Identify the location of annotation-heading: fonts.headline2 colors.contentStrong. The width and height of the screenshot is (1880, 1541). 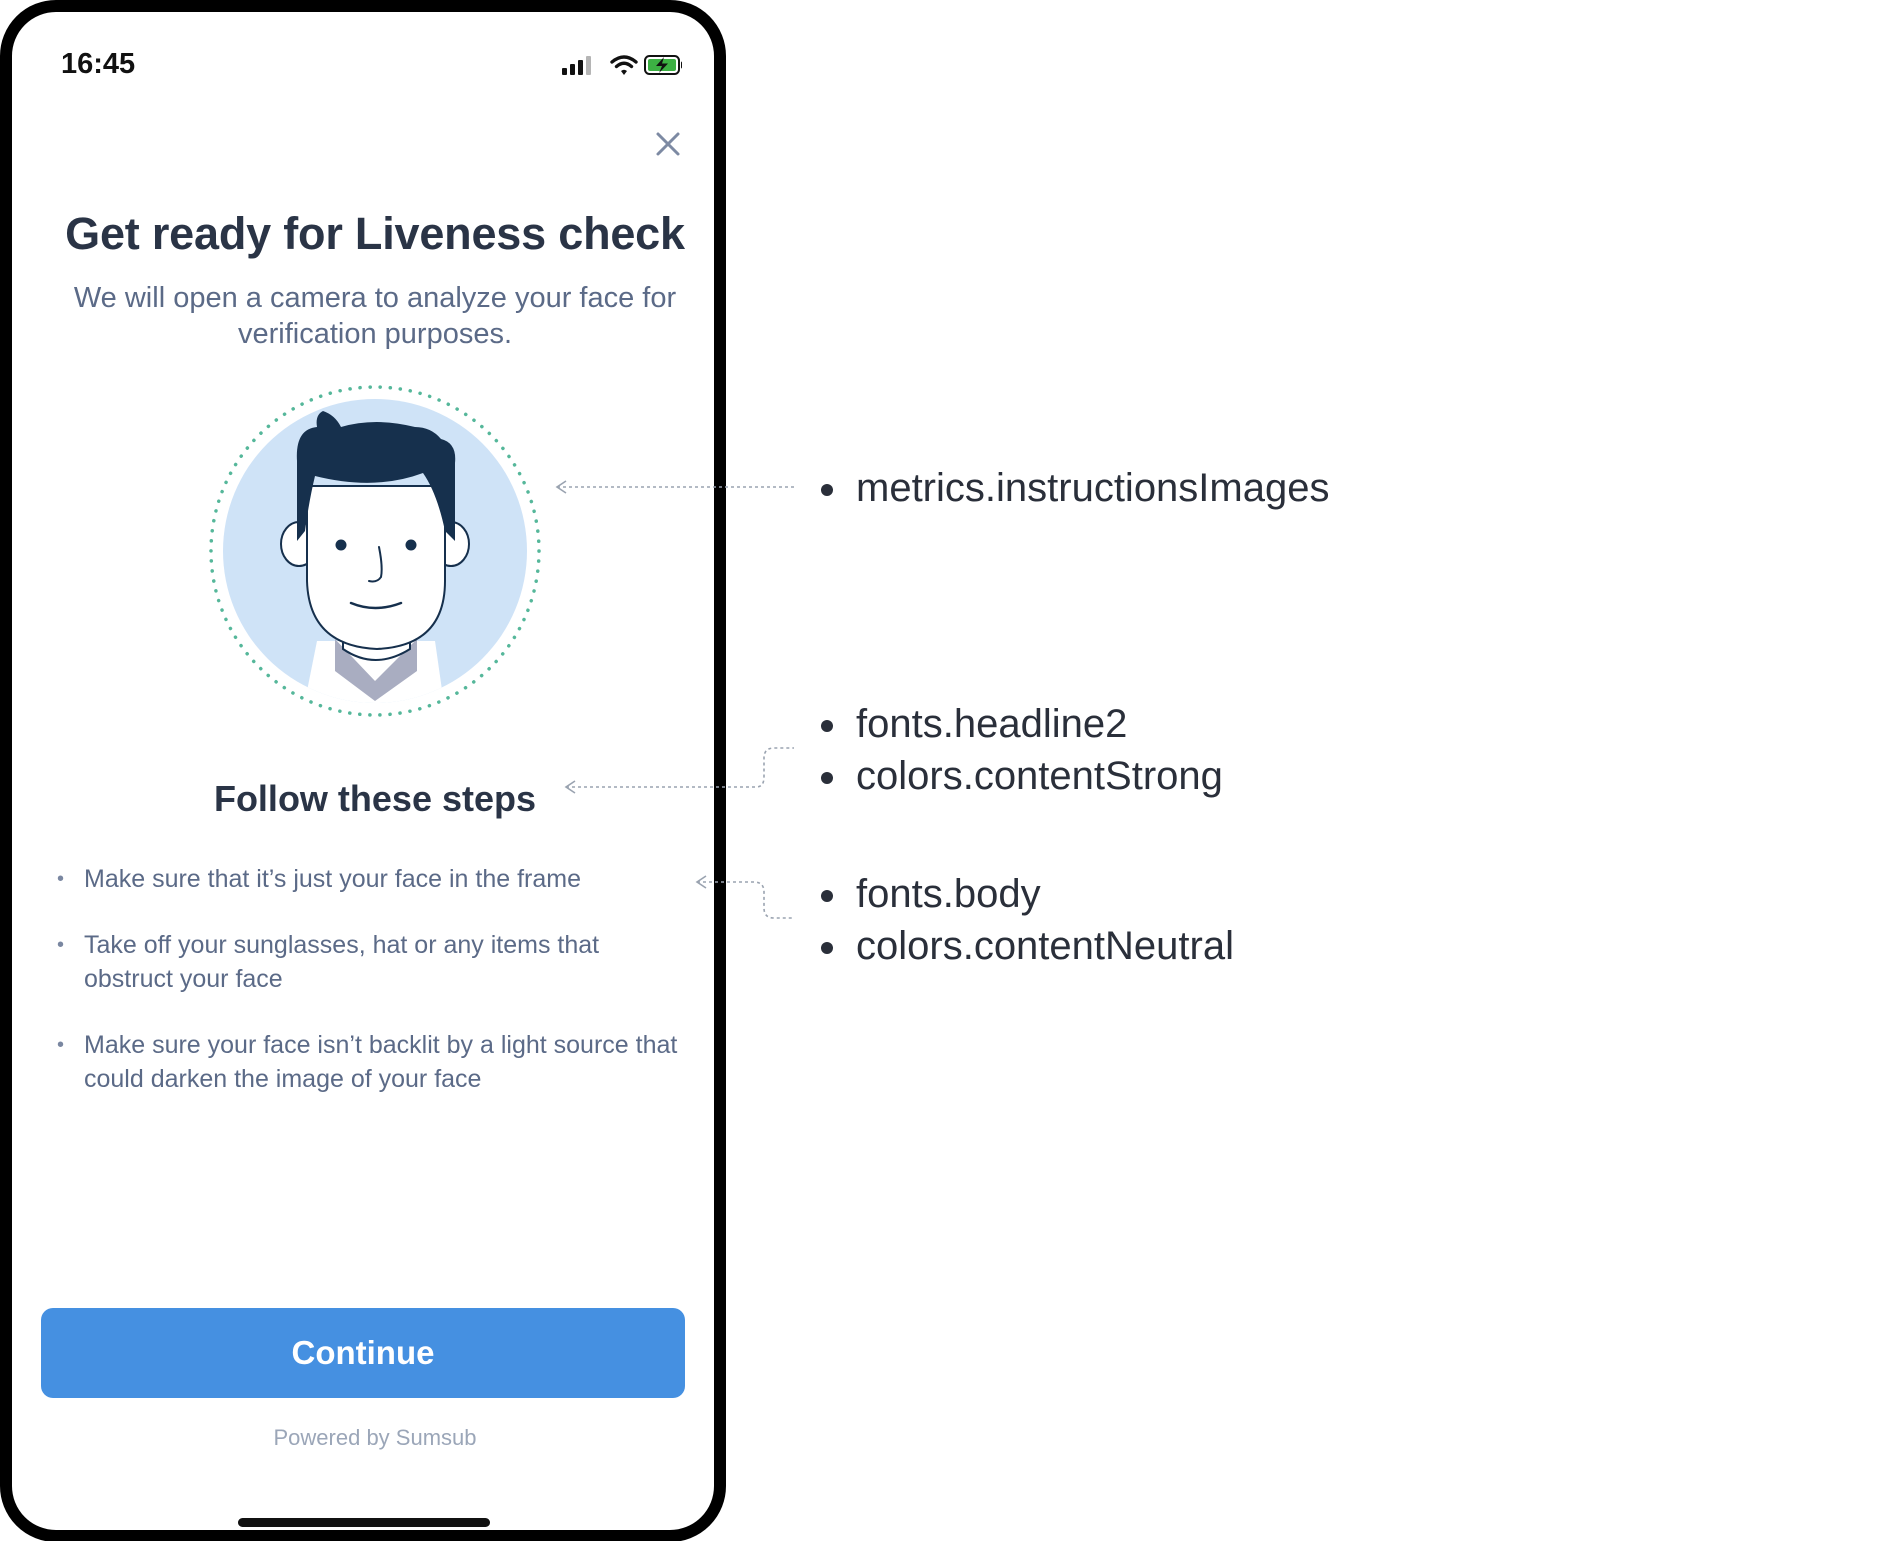
(1016, 750).